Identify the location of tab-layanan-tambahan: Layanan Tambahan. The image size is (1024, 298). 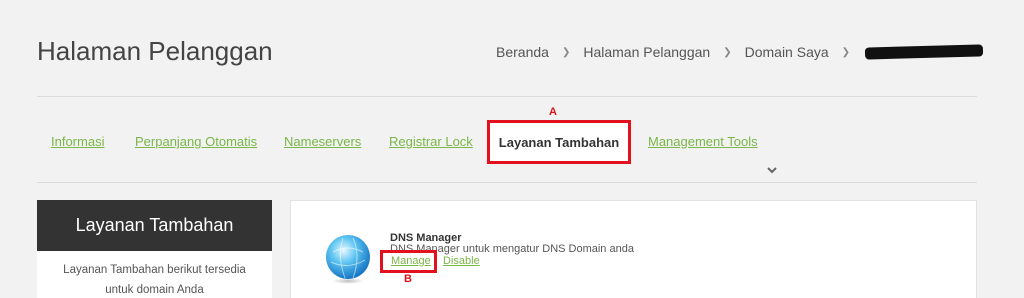
(559, 142).